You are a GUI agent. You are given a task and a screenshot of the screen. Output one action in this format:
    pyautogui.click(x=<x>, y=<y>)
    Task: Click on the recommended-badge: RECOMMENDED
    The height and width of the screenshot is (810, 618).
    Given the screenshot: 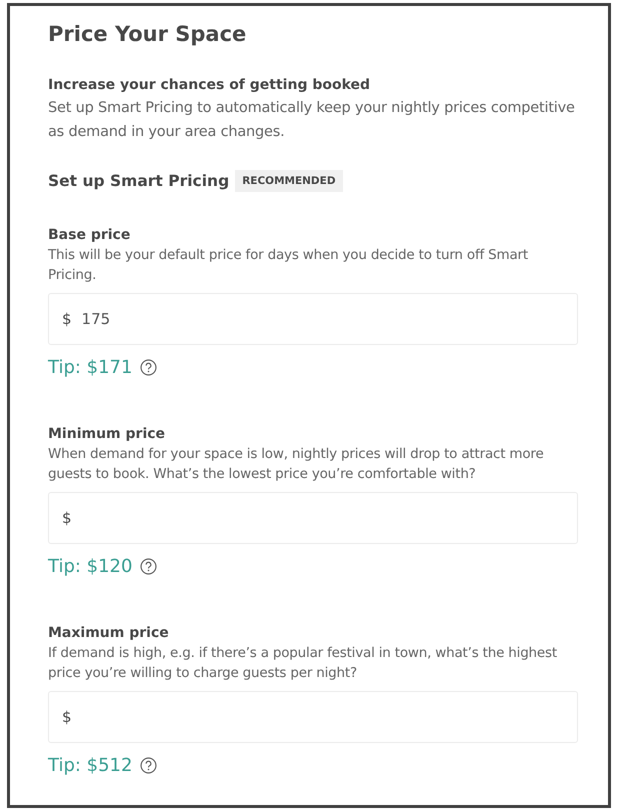 What is the action you would take?
    pyautogui.click(x=289, y=181)
    